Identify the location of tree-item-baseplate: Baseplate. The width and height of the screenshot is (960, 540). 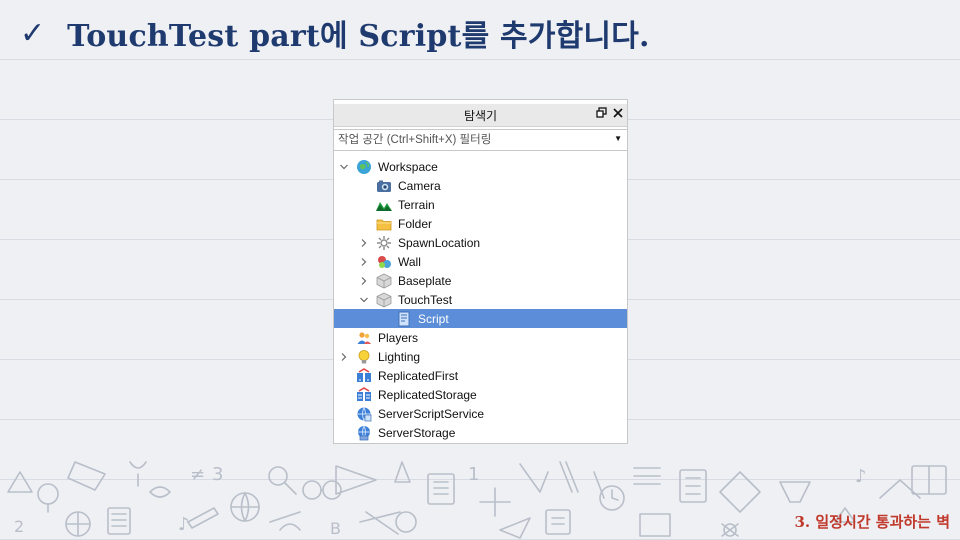
(480, 280).